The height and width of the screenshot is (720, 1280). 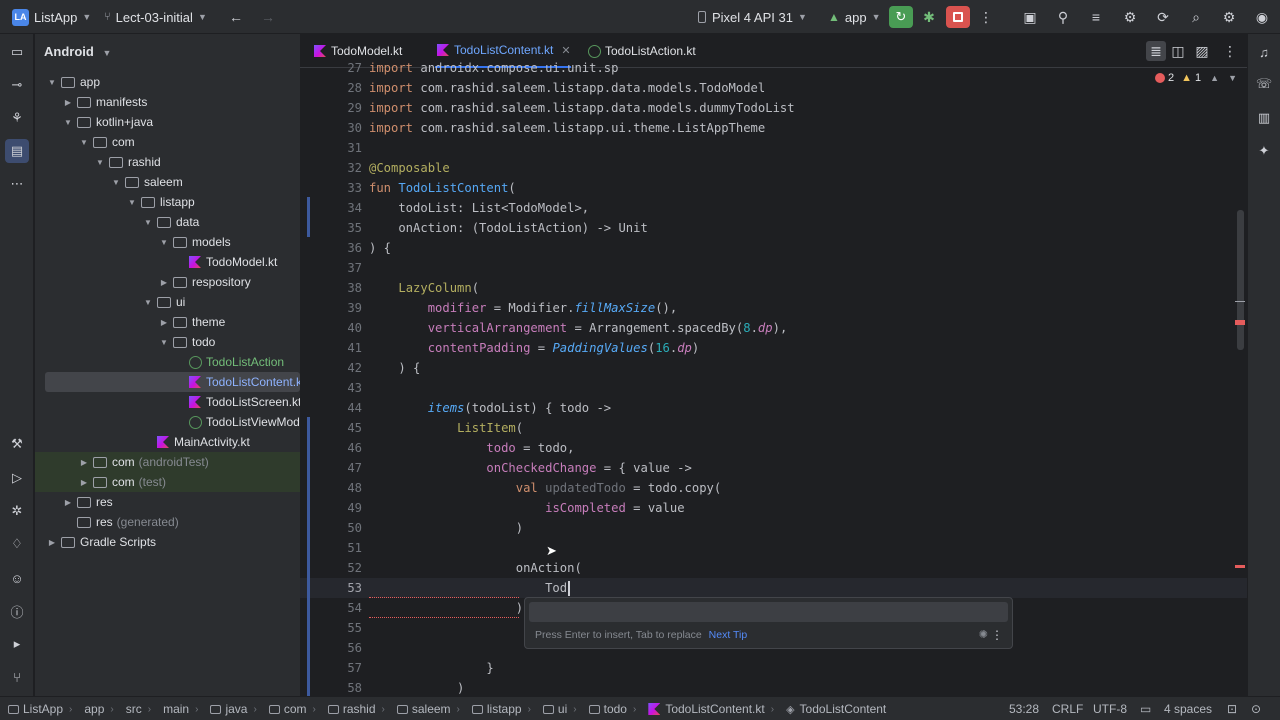 I want to click on close-icon: ✕, so click(x=565, y=50).